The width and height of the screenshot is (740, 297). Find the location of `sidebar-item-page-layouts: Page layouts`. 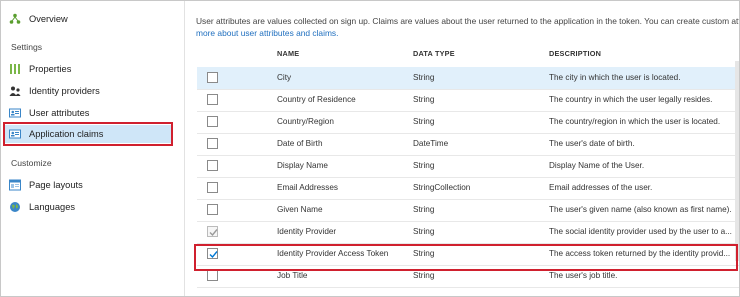

sidebar-item-page-layouts: Page layouts is located at coordinates (92, 185).